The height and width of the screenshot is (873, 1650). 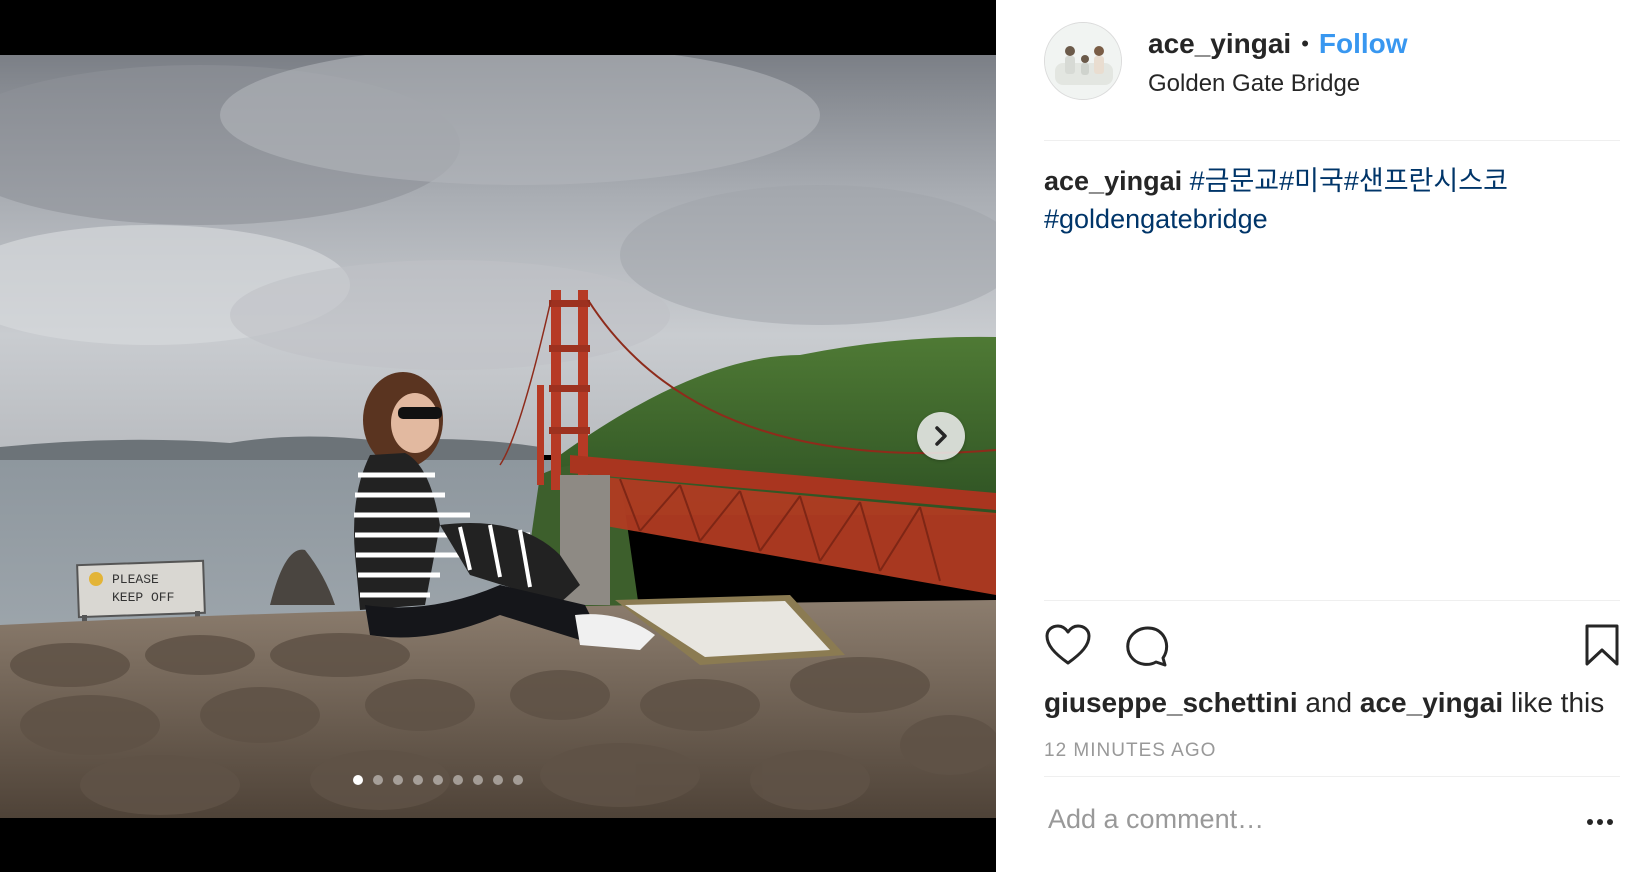 I want to click on svg-text: PLEASE, so click(x=135, y=579).